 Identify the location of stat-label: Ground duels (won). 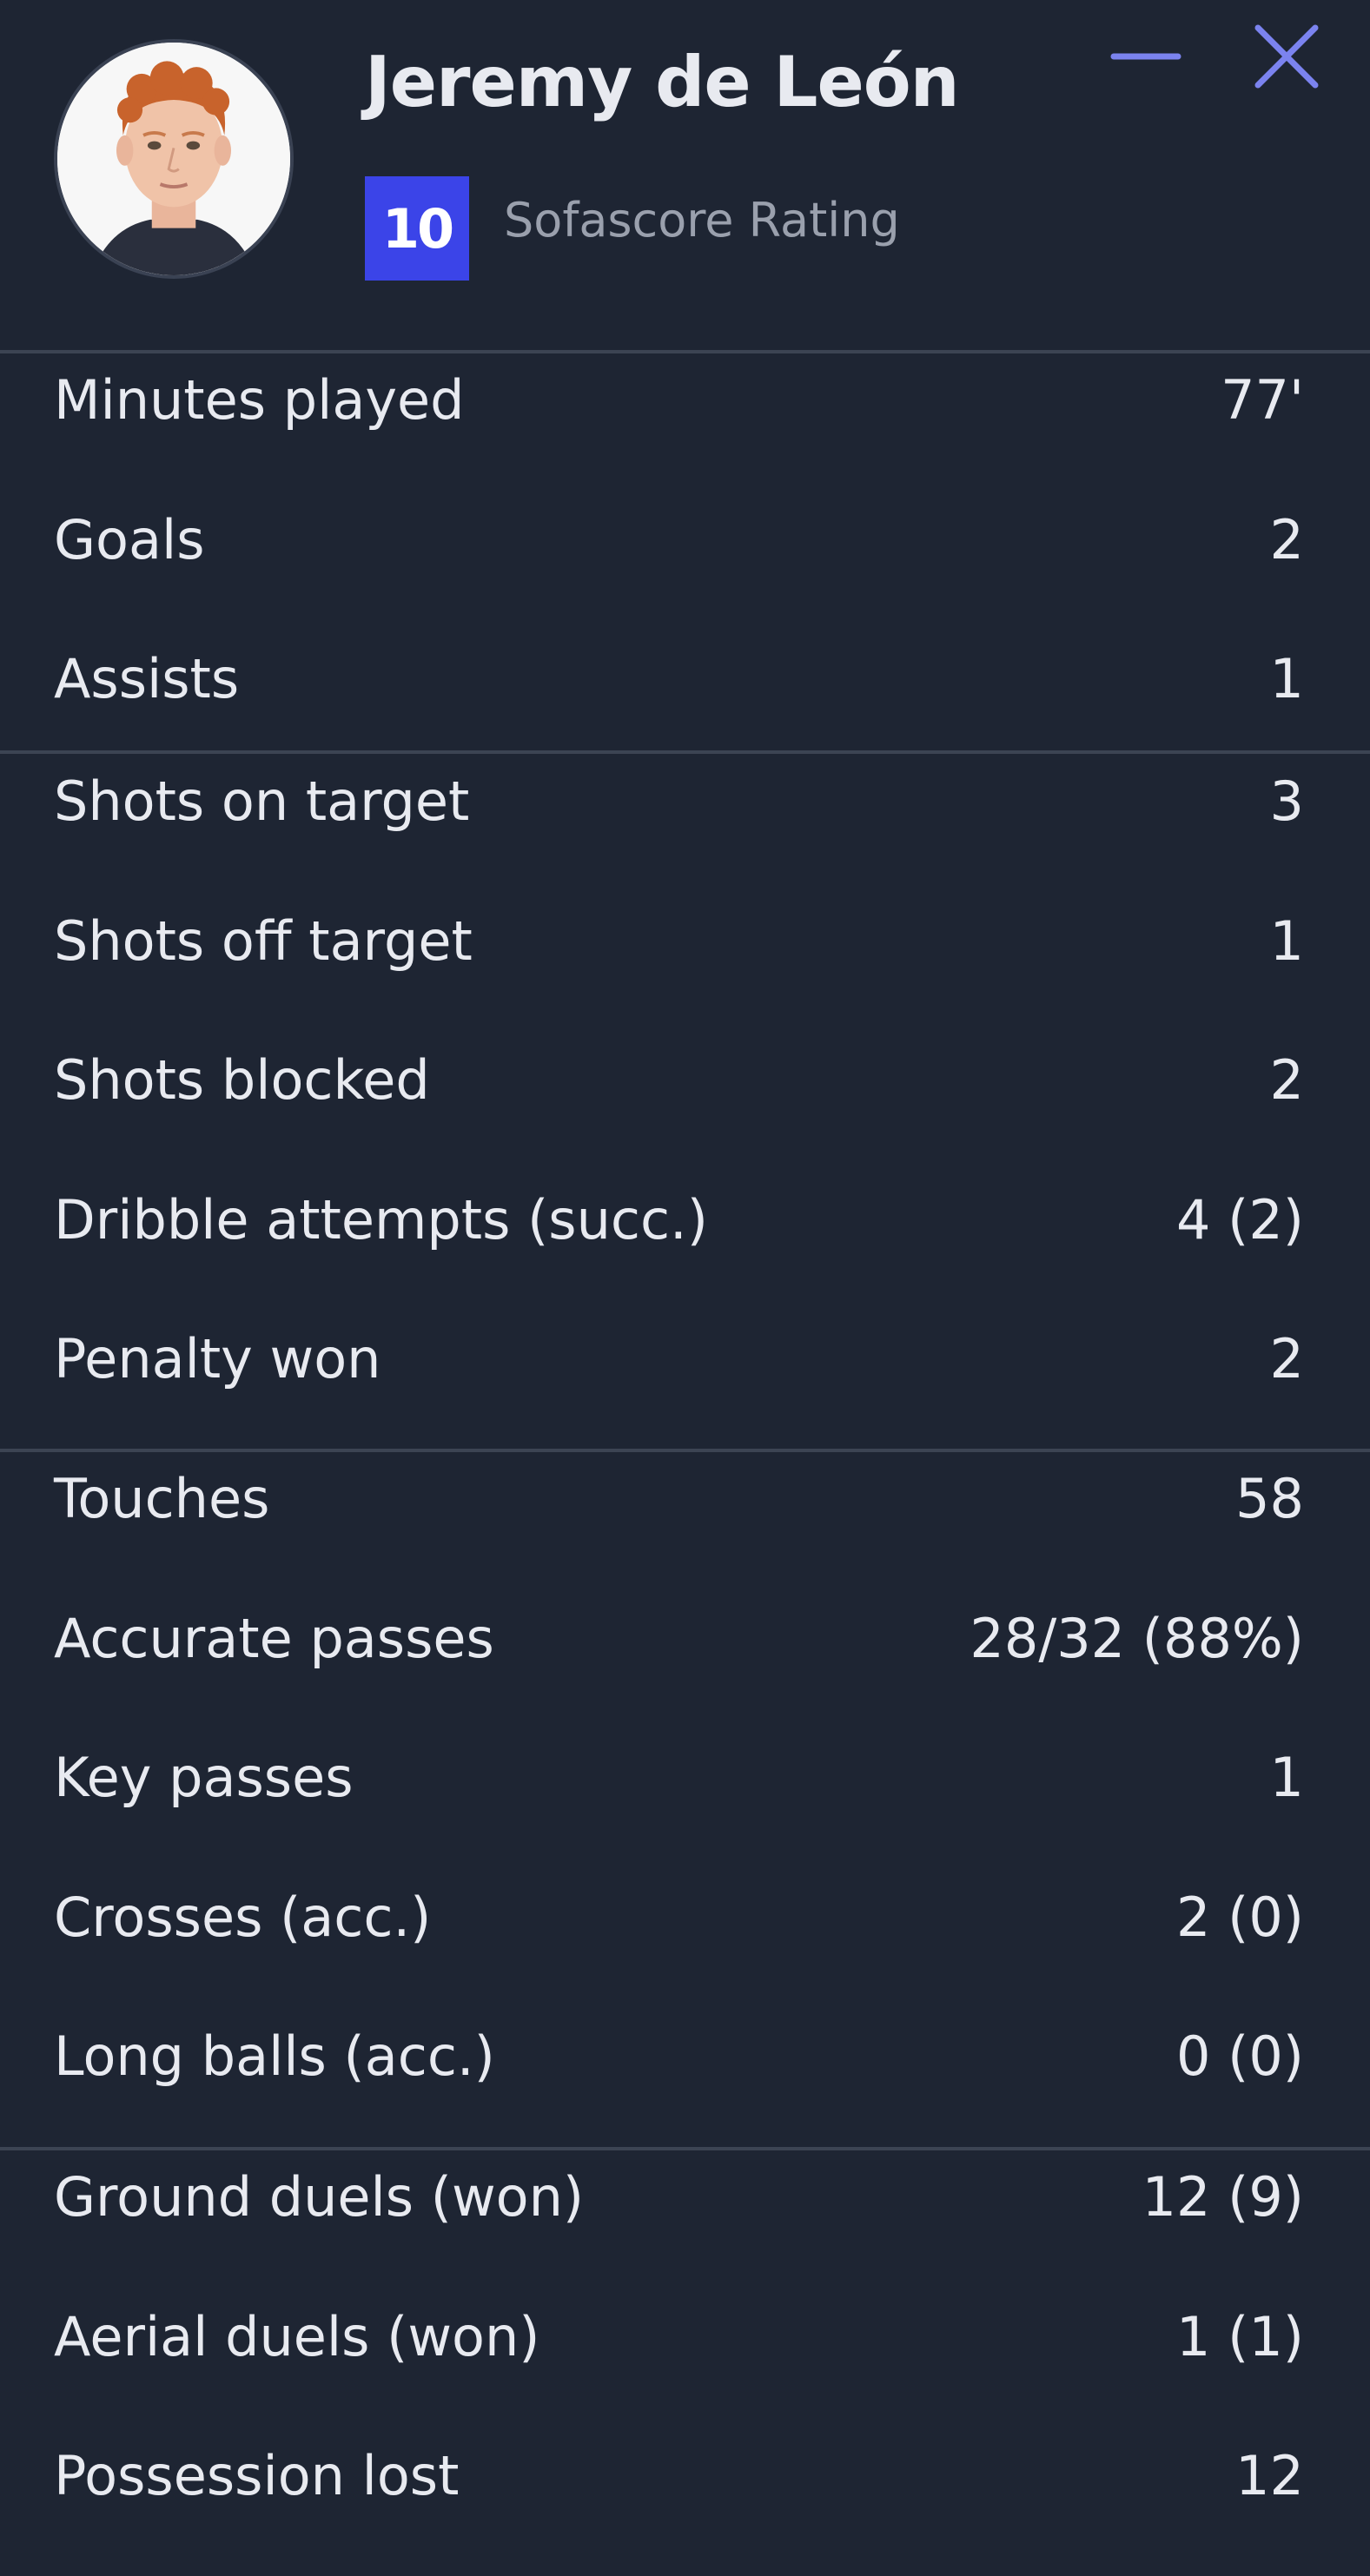
(319, 2197).